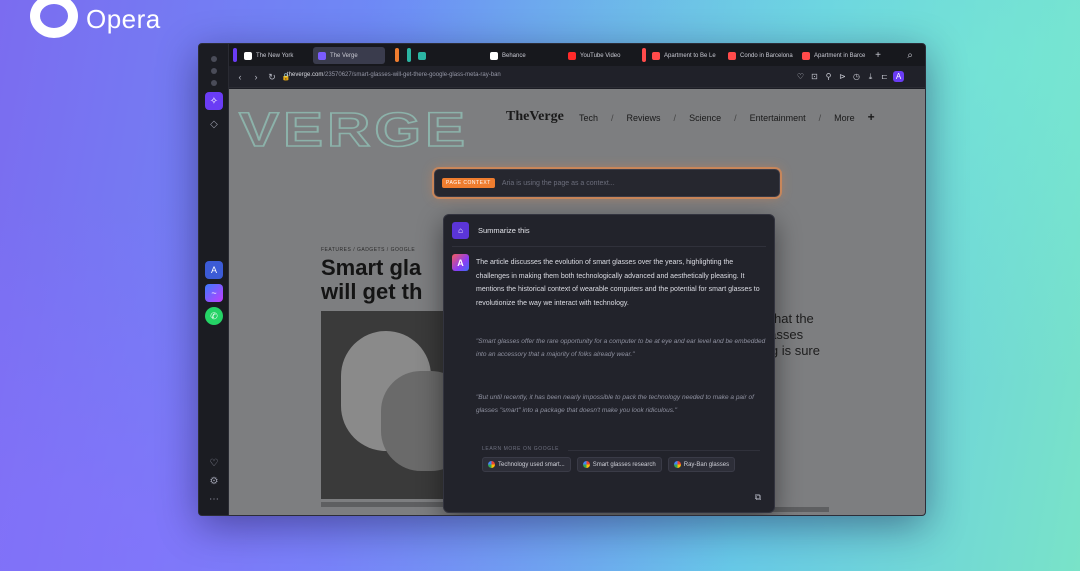  I want to click on nav-item: Science, so click(705, 118).